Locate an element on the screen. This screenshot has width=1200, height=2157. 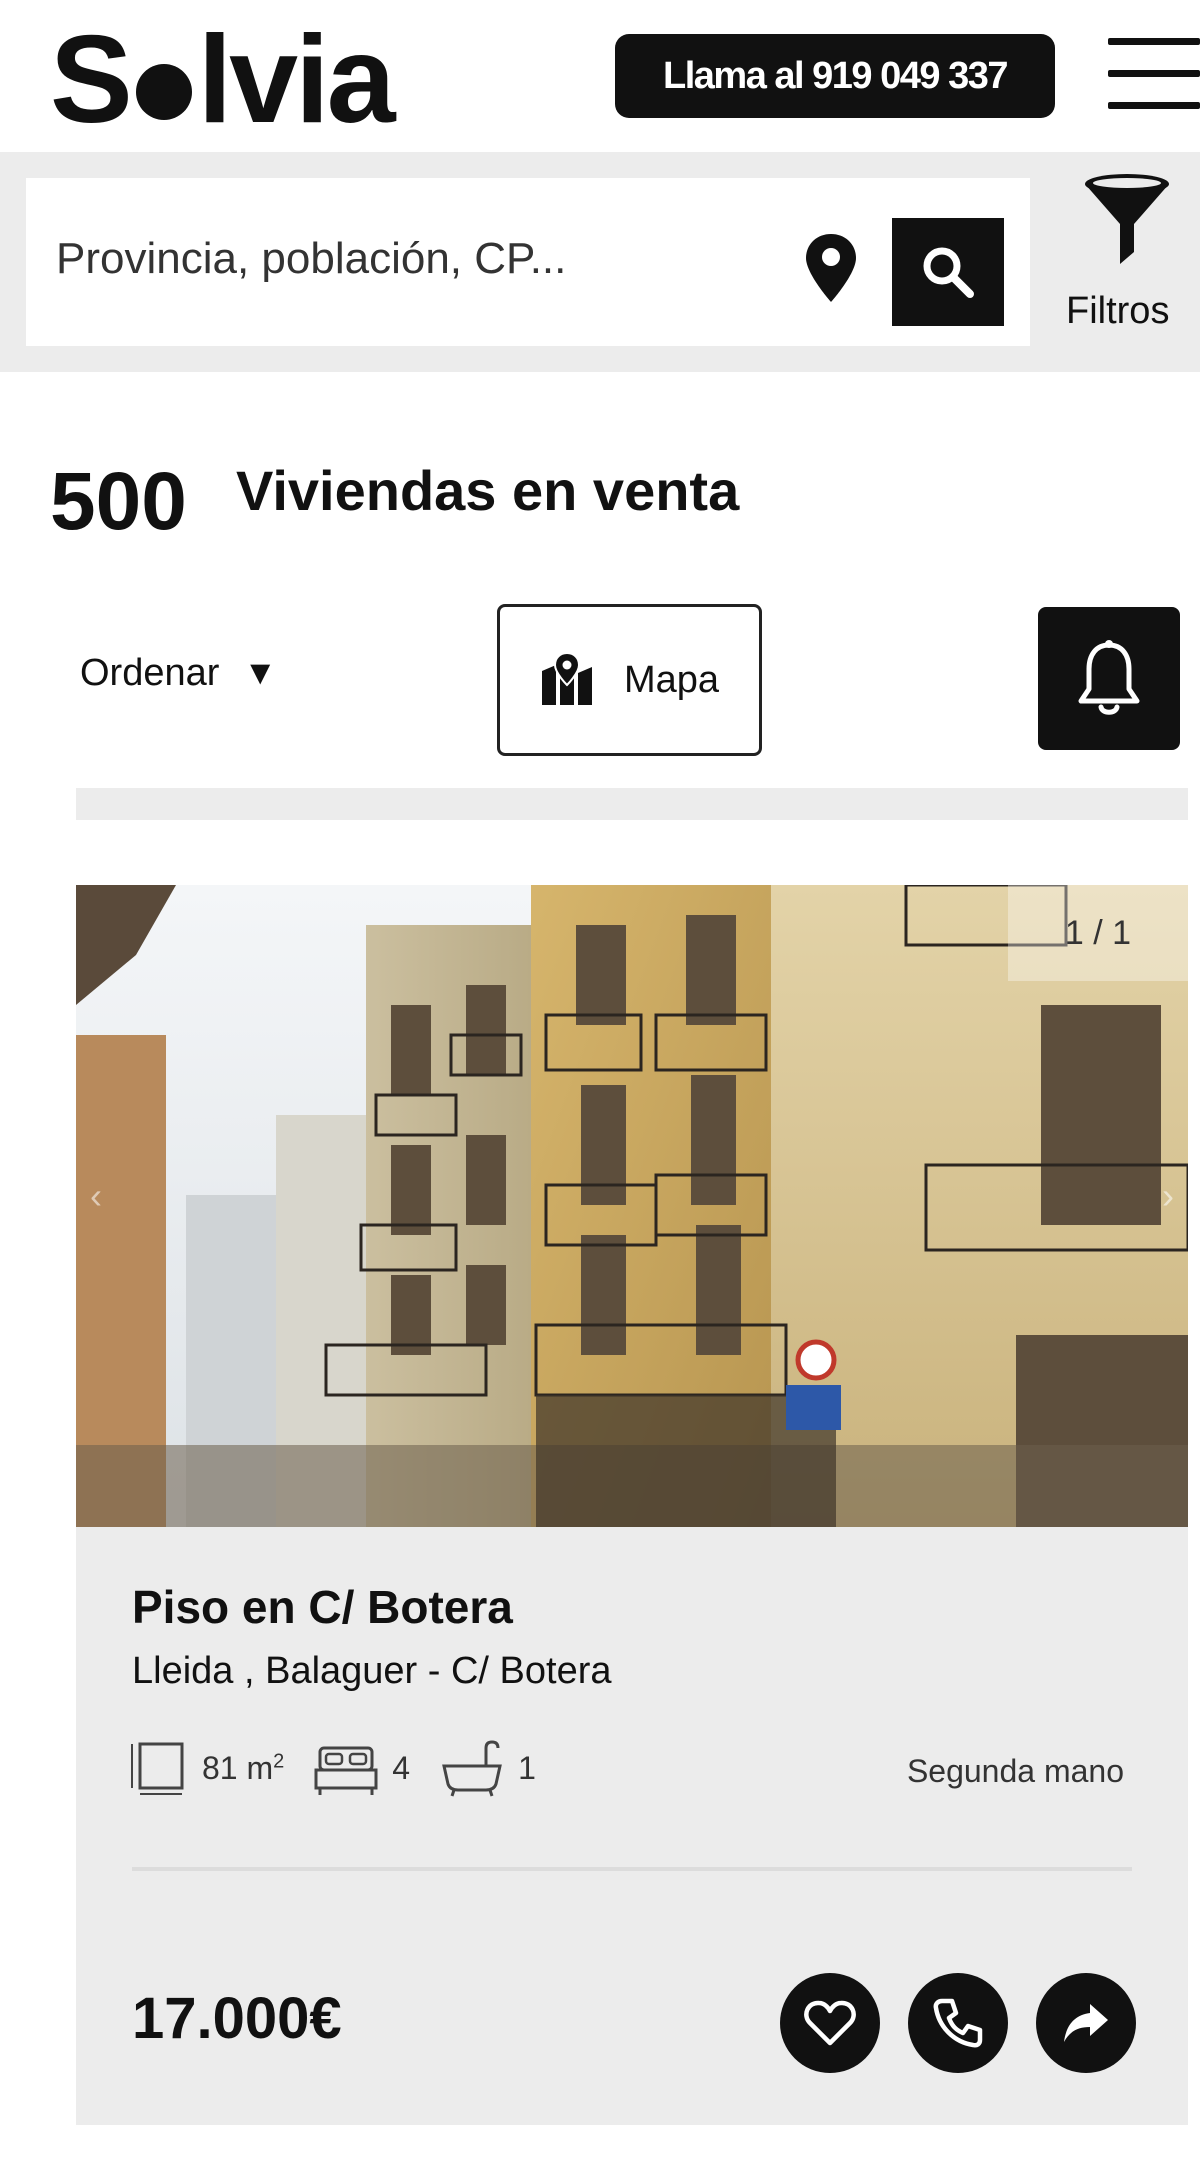
share-icon is located at coordinates (1086, 2023).